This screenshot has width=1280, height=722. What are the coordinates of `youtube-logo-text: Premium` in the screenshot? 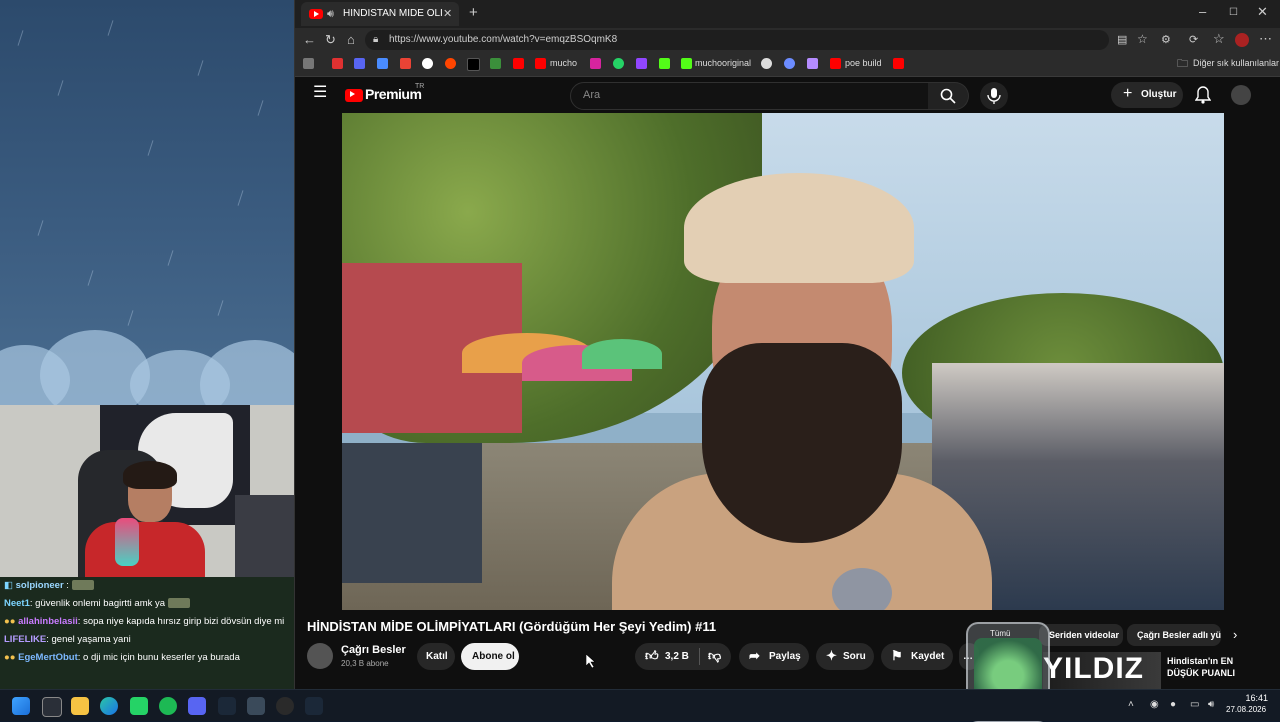 It's located at (393, 94).